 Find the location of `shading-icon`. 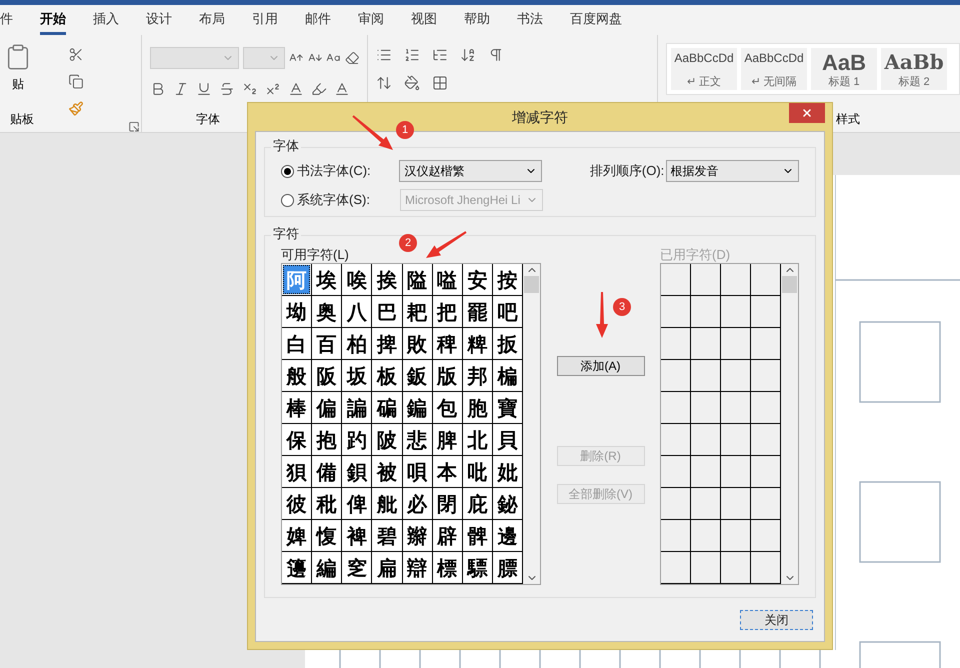

shading-icon is located at coordinates (412, 83).